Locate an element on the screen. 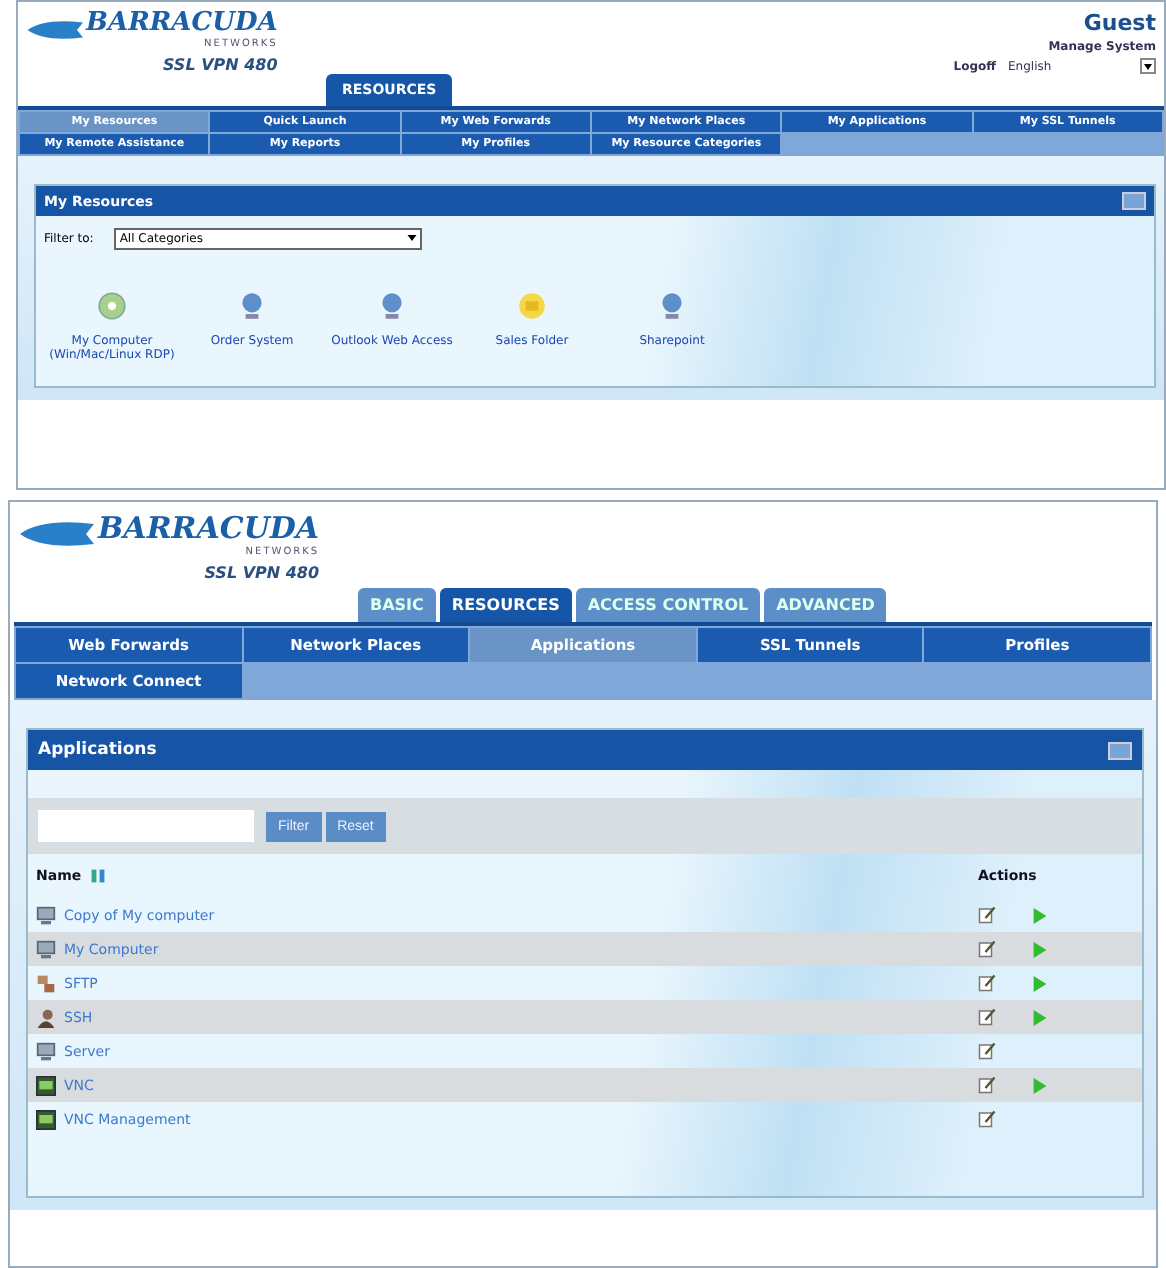 This screenshot has width=1166, height=1268. dropdown-arrow-icon is located at coordinates (411, 238).